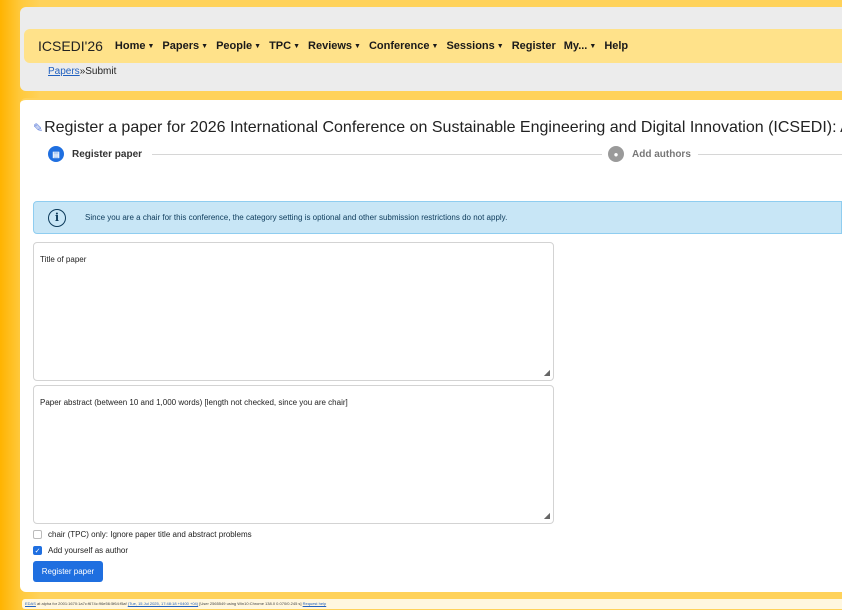 This screenshot has height=610, width=842. Describe the element at coordinates (63, 259) in the screenshot. I see `title-placeholder: Title of paper` at that location.